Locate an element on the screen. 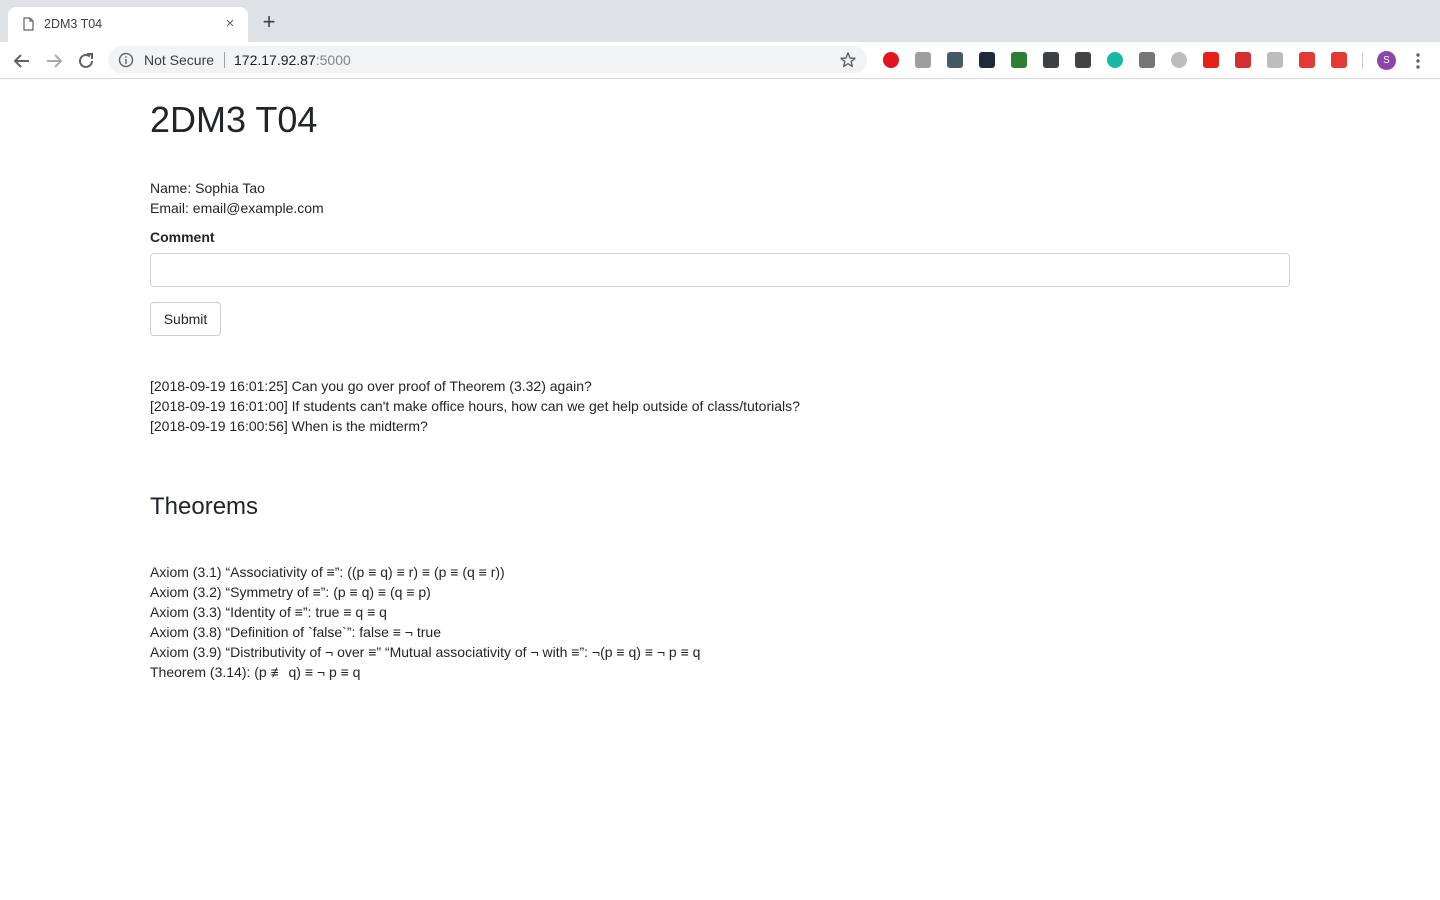 This screenshot has height=900, width=1440. forward-icon is located at coordinates (54, 61).